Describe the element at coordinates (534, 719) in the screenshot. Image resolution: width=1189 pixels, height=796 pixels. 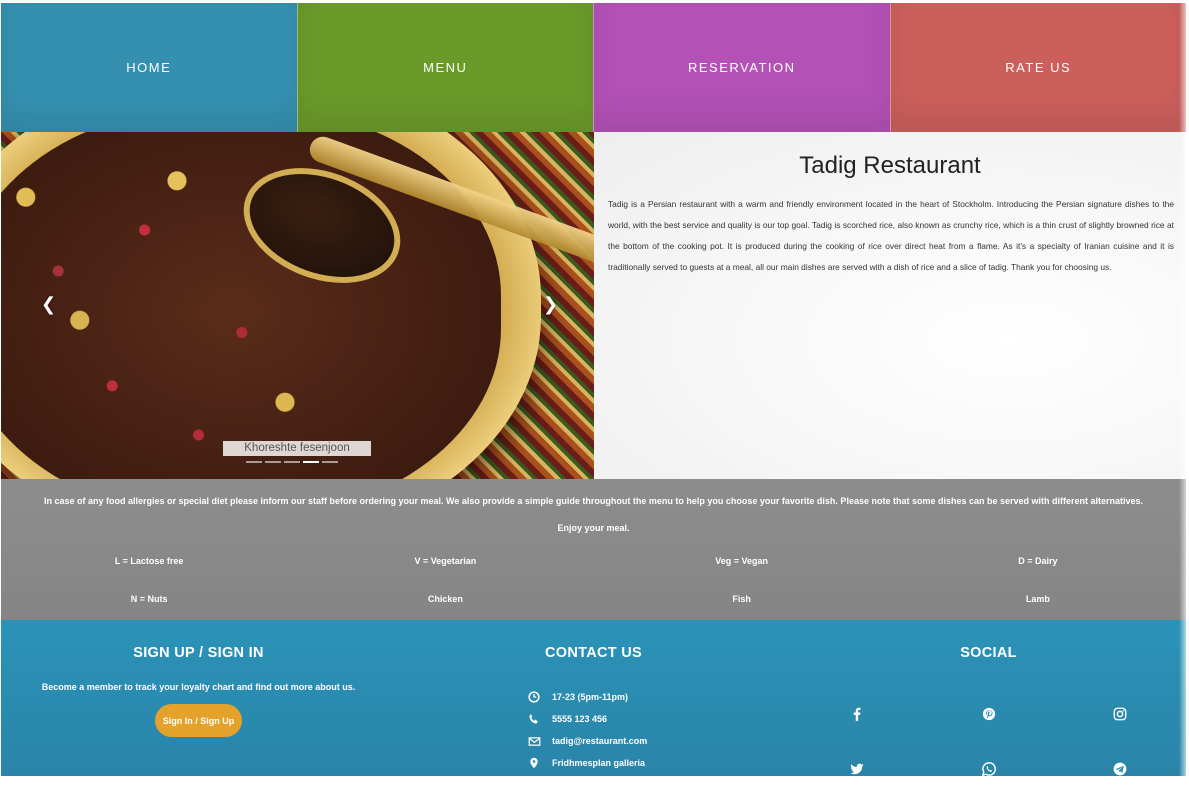
I see `phone-icon` at that location.